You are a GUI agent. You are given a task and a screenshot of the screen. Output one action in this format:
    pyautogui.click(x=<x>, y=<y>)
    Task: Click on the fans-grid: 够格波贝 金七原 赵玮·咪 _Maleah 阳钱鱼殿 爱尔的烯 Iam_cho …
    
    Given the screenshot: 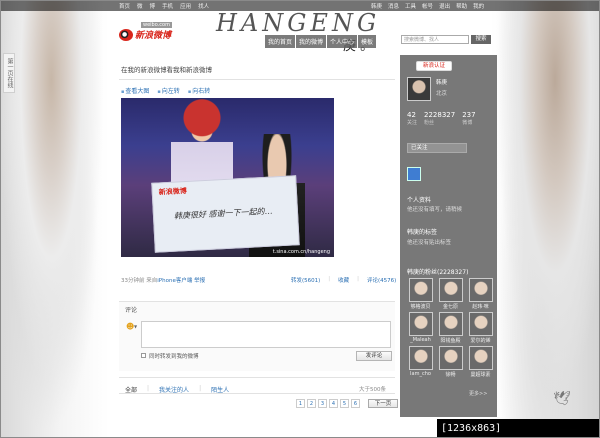 What is the action you would take?
    pyautogui.click(x=450, y=328)
    